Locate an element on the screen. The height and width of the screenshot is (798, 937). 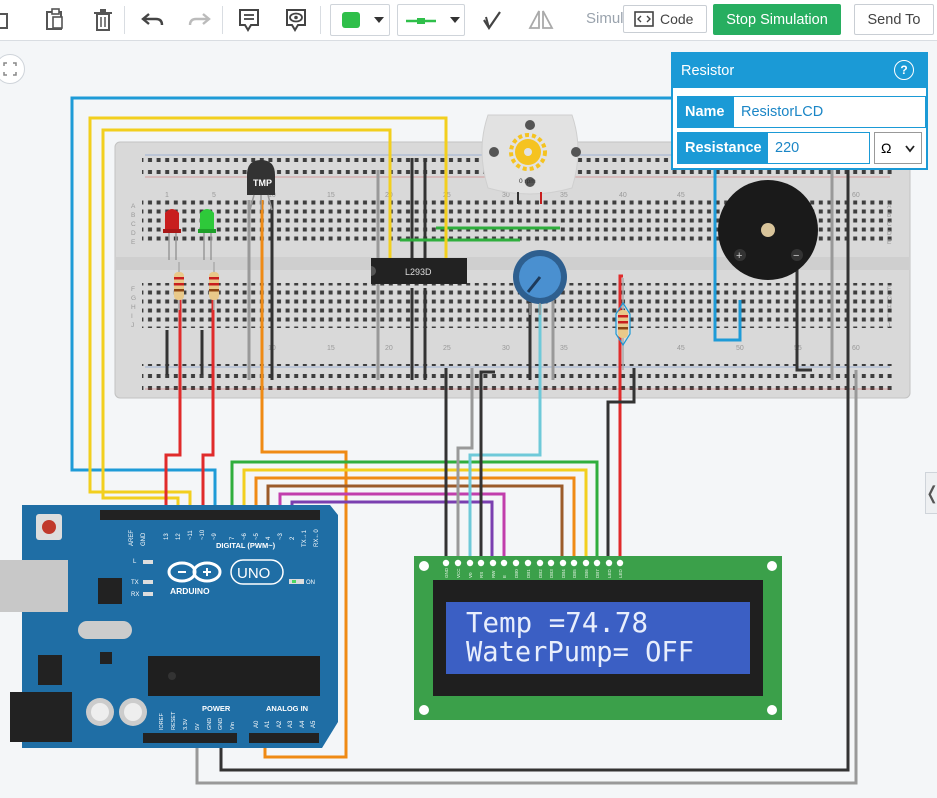
undo-icon is located at coordinates (153, 20).